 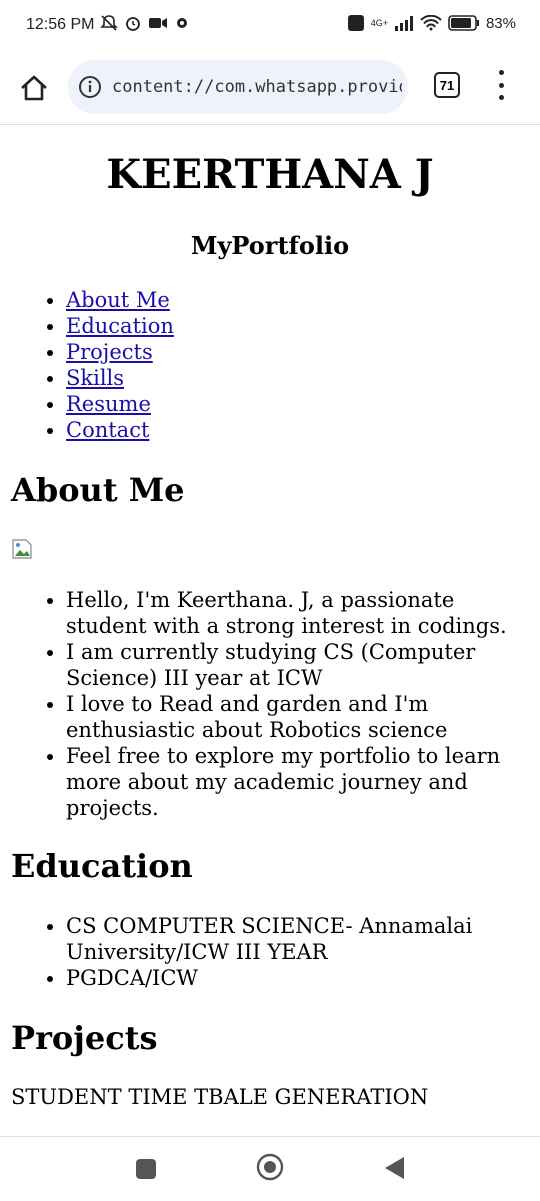 I want to click on url-text: content://com.whatsapp.provider., so click(x=257, y=87).